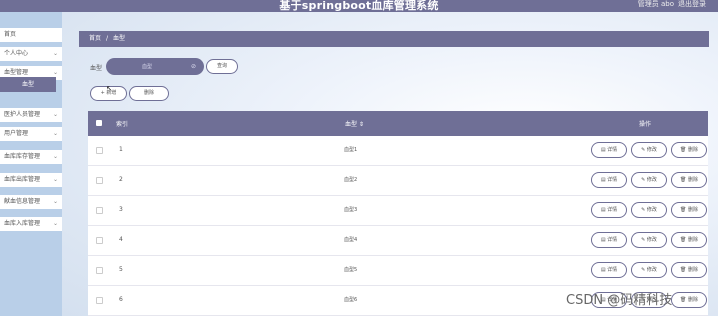 The height and width of the screenshot is (316, 718). I want to click on mouse-cursor-icon: ↖, so click(109, 88).